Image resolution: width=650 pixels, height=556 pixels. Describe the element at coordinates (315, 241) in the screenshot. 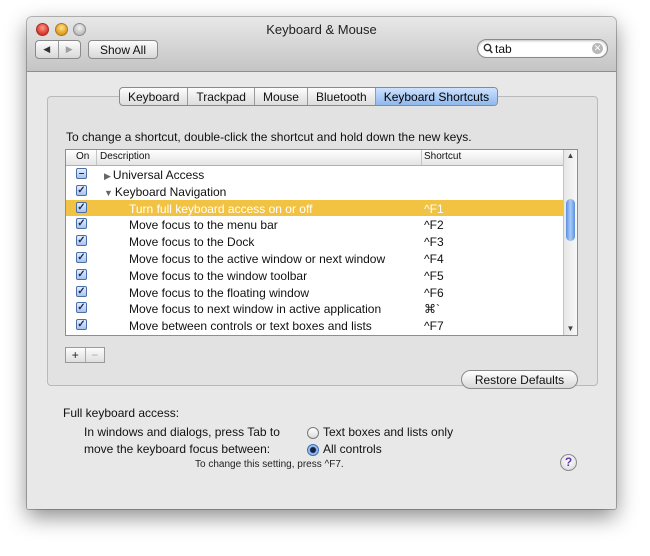

I see `table-row: ✓ Move focus to the Dock ^F3` at that location.